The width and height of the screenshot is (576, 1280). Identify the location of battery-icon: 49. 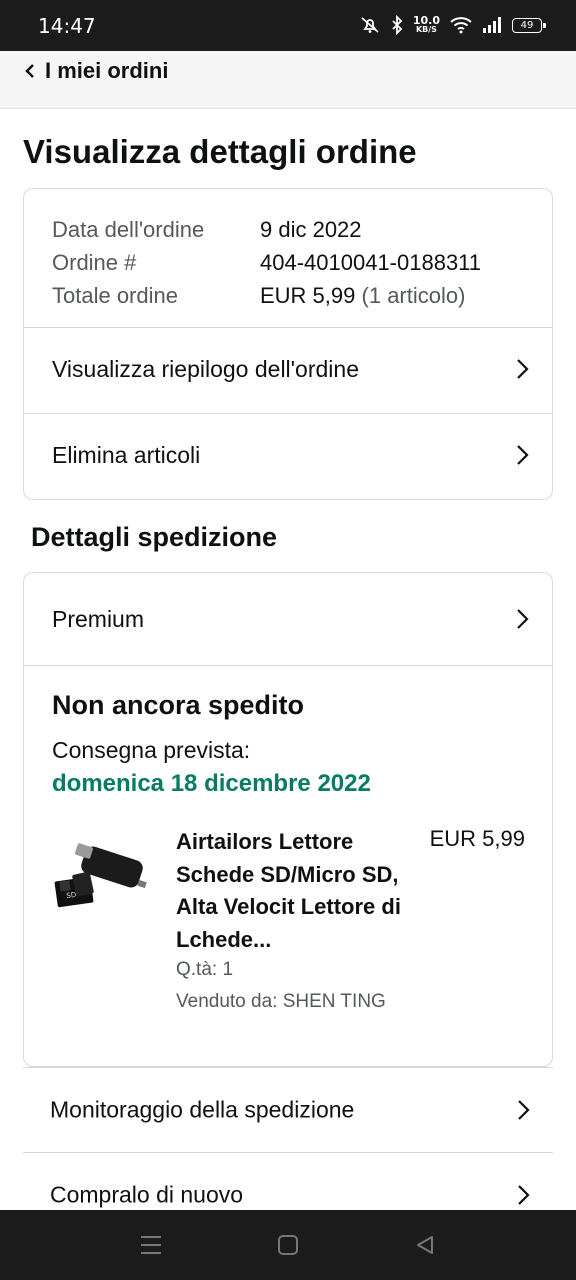
(529, 25).